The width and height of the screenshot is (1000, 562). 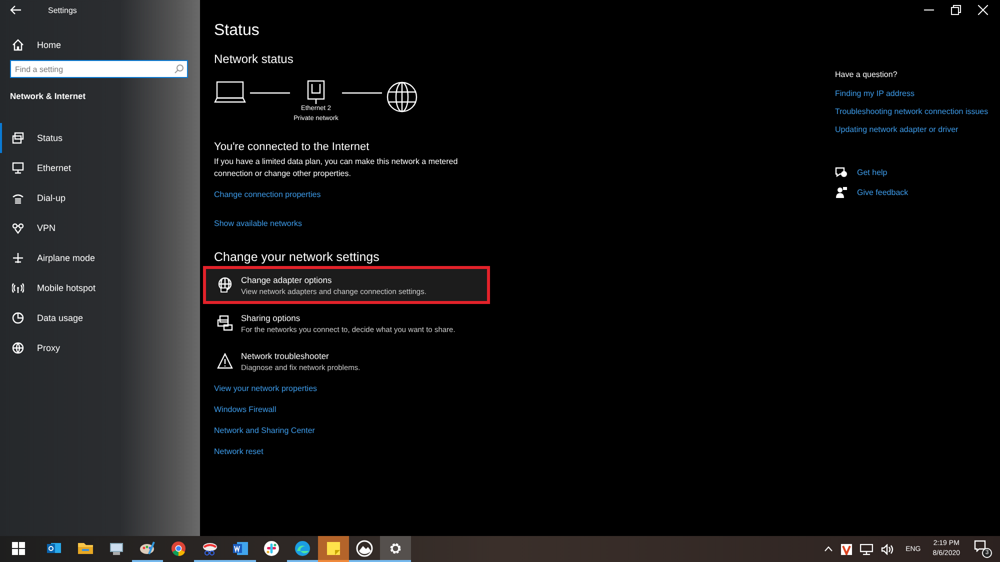 What do you see at coordinates (225, 323) in the screenshot?
I see `sharing-icon` at bounding box center [225, 323].